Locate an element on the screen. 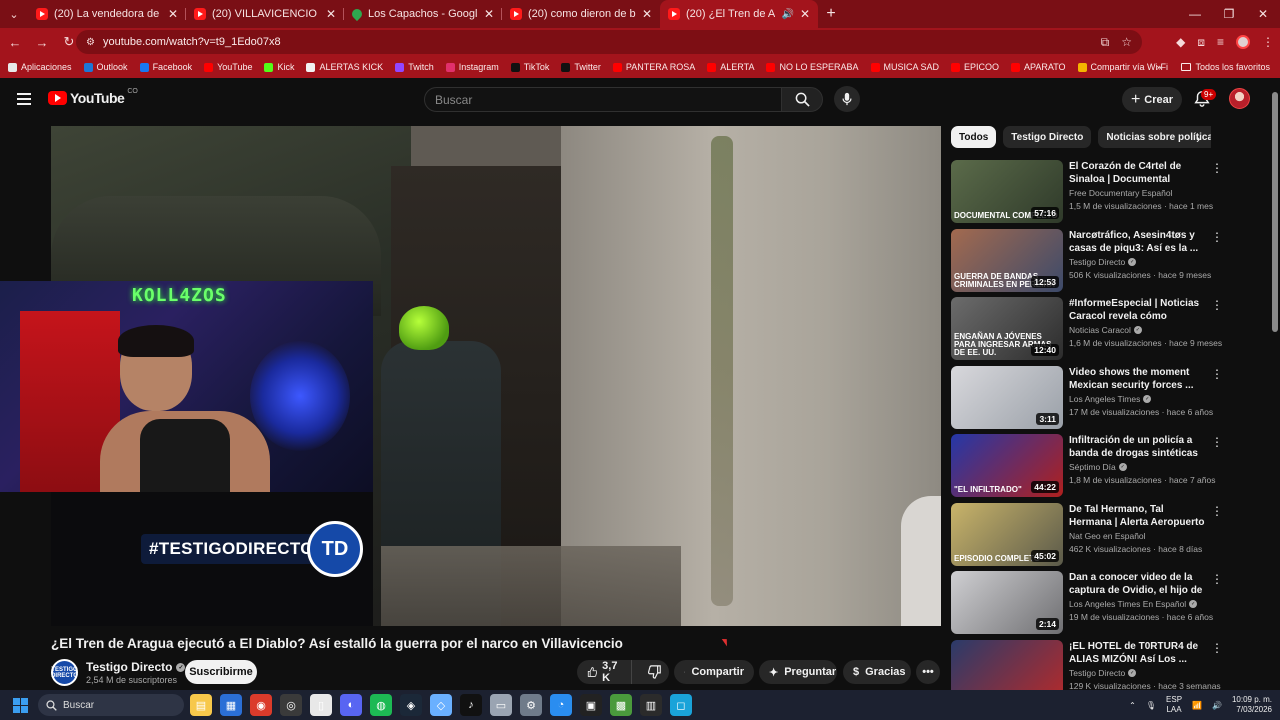 The image size is (1280, 720). all-favorites-folder: Todos los favoritos is located at coordinates (1225, 67).